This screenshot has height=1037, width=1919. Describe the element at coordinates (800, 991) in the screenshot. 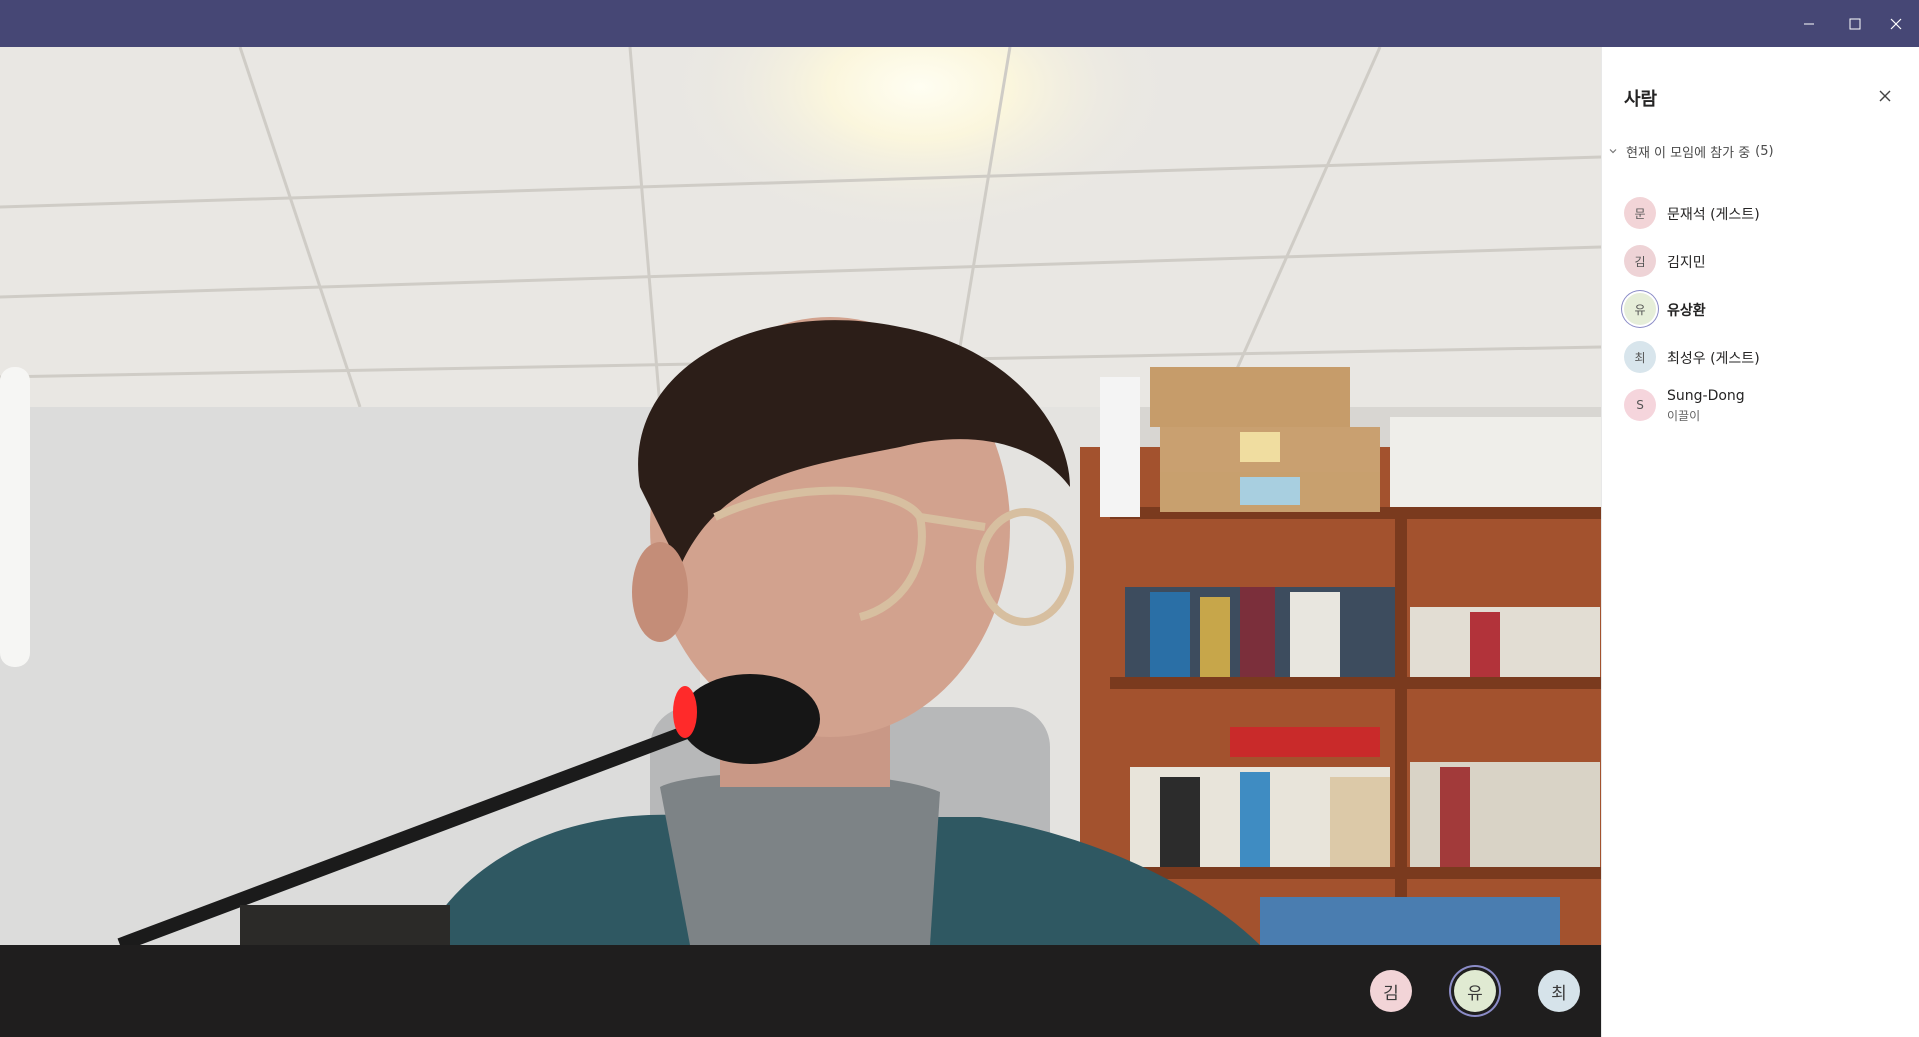

I see `call-participant-strip: 김 유 최` at that location.